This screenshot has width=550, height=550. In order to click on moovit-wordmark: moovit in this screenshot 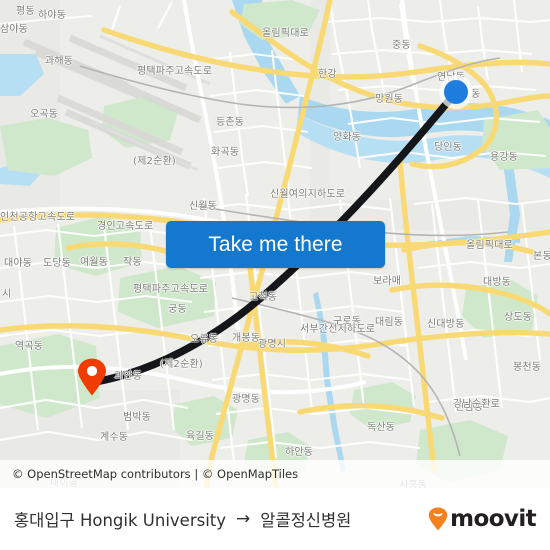, I will do `click(493, 519)`.